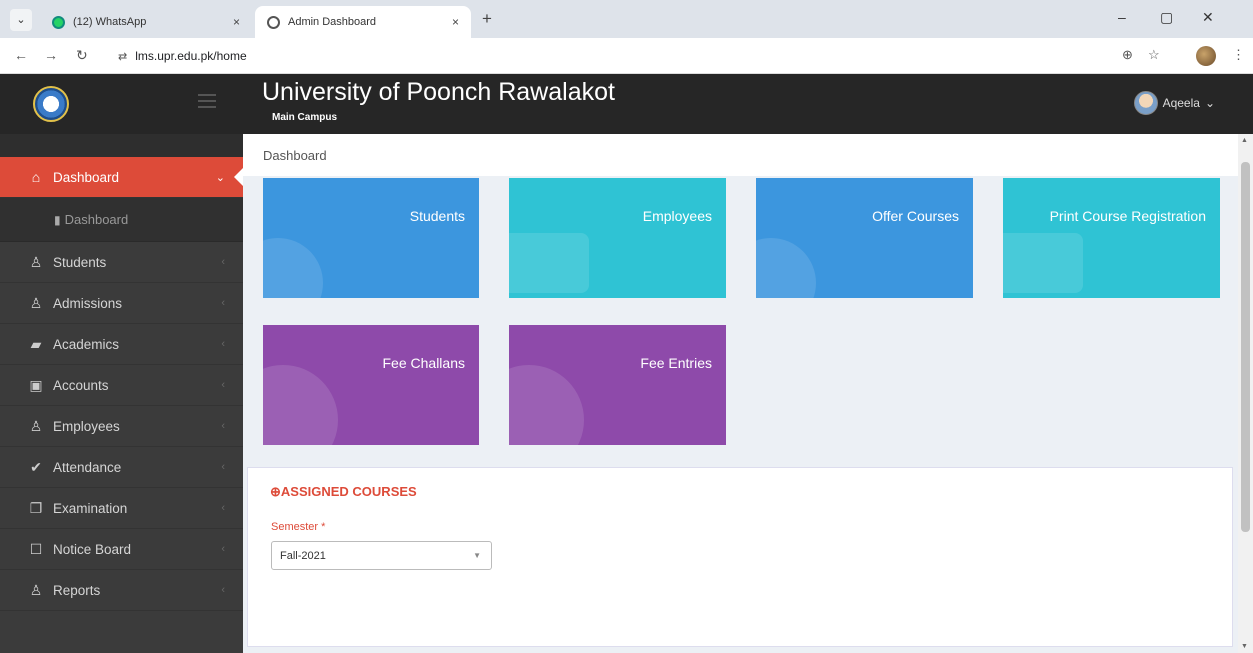 The image size is (1253, 653). I want to click on zoom-icon: ⊕, so click(1127, 55).